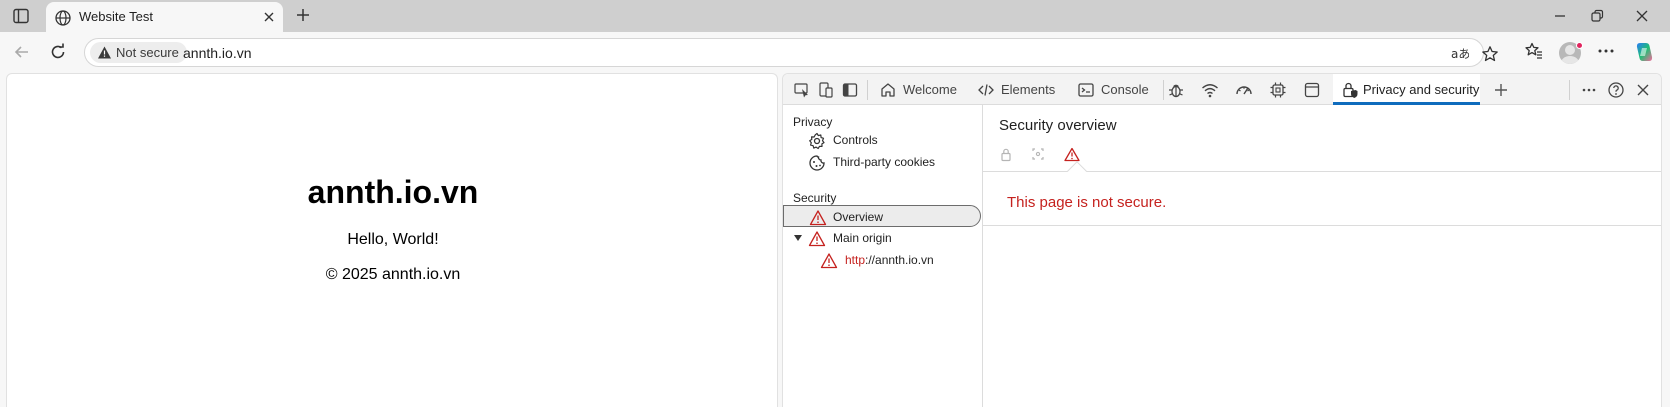  What do you see at coordinates (802, 91) in the screenshot?
I see `inspect-element-icon` at bounding box center [802, 91].